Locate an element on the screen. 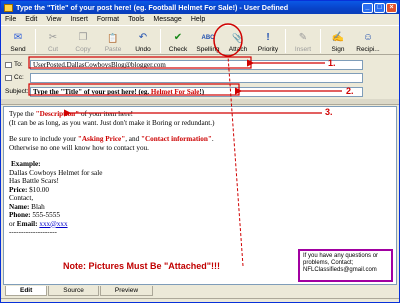  menu-edit: Edit is located at coordinates (31, 19).